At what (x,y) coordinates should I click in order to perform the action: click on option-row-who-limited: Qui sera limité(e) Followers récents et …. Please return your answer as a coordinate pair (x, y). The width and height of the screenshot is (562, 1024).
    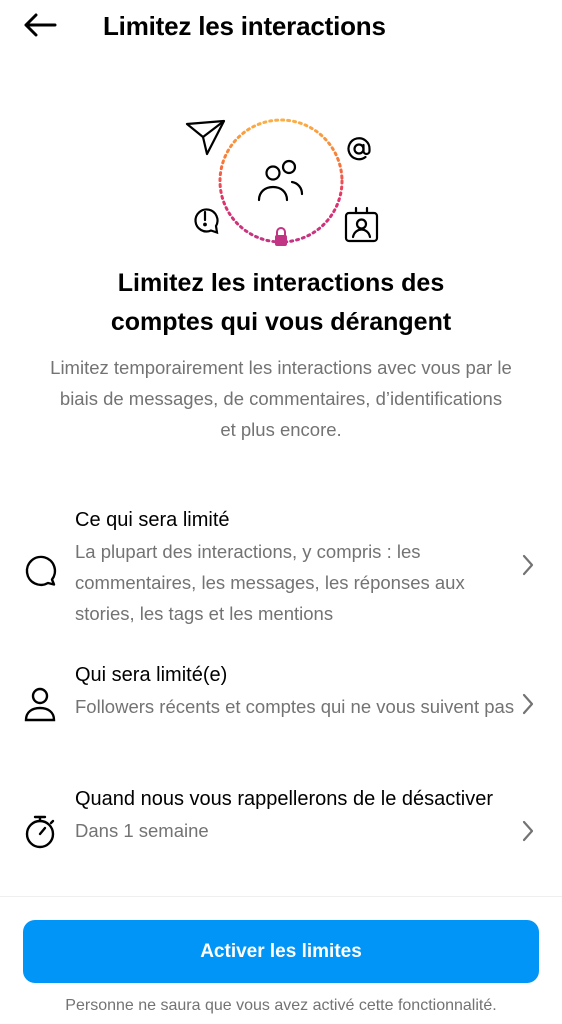
    Looking at the image, I should click on (281, 708).